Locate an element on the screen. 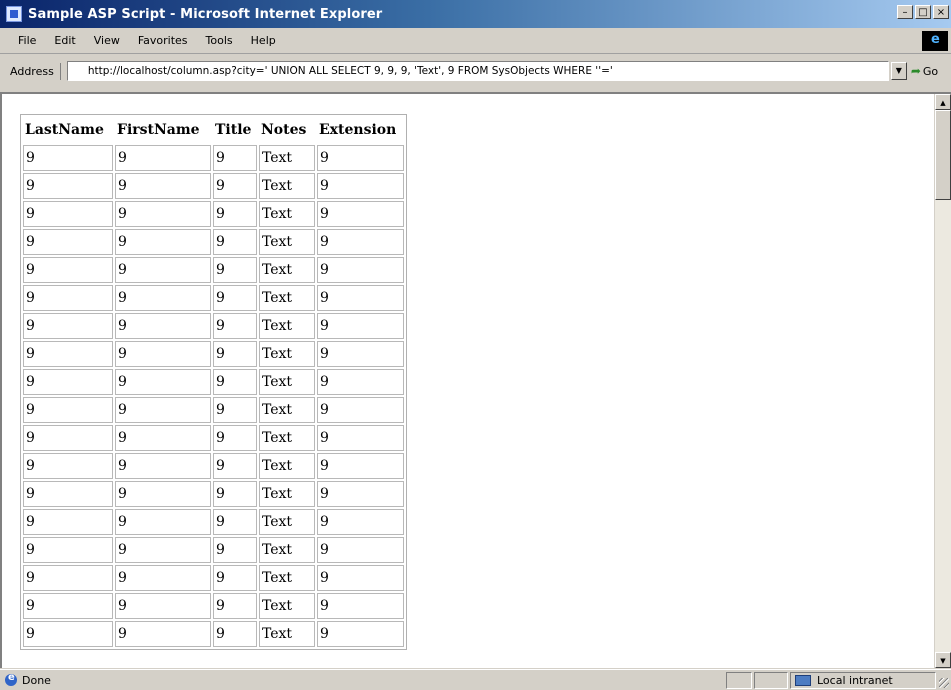  scroll-down-button: ▼ is located at coordinates (943, 660).